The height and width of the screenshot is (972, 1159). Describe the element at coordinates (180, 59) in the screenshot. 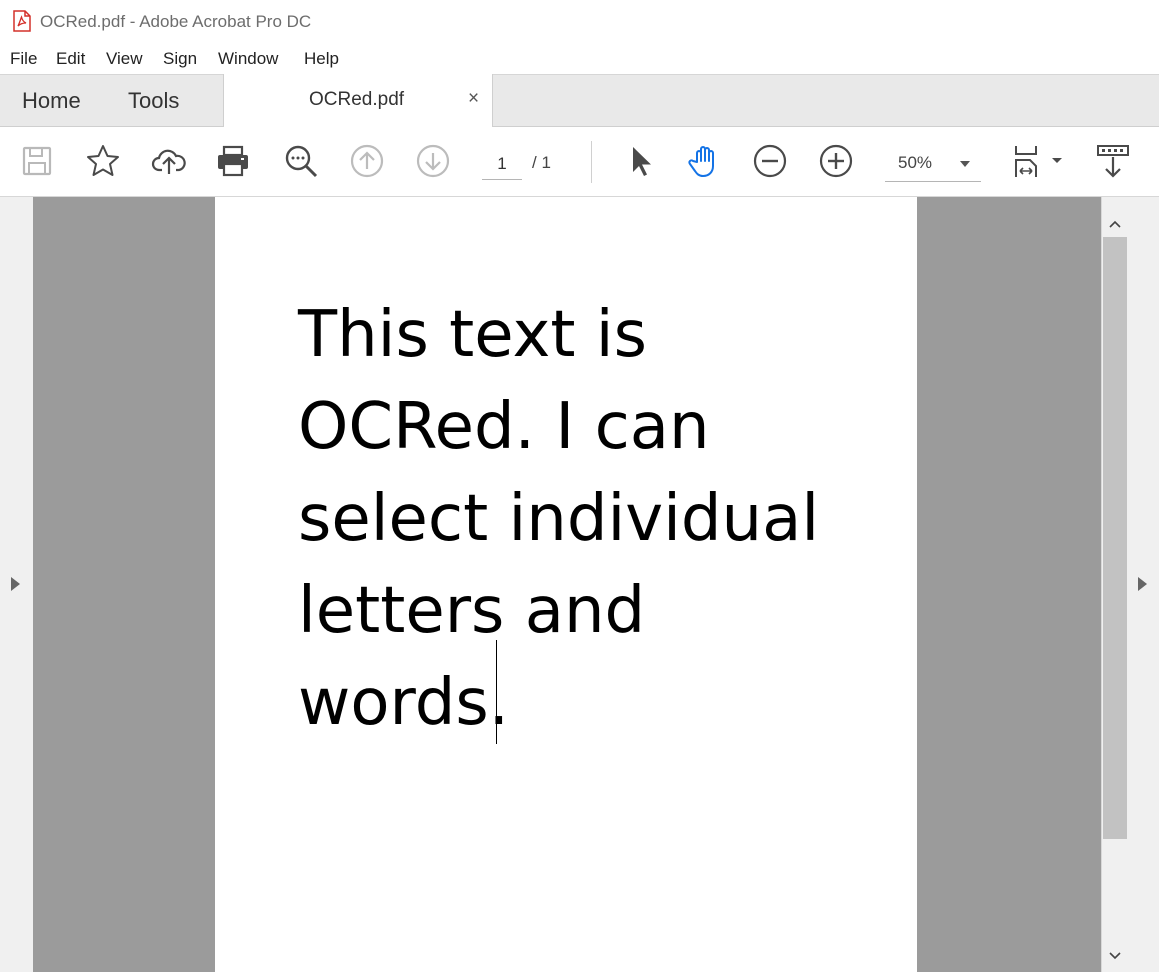

I see `menu-sign: Sign` at that location.